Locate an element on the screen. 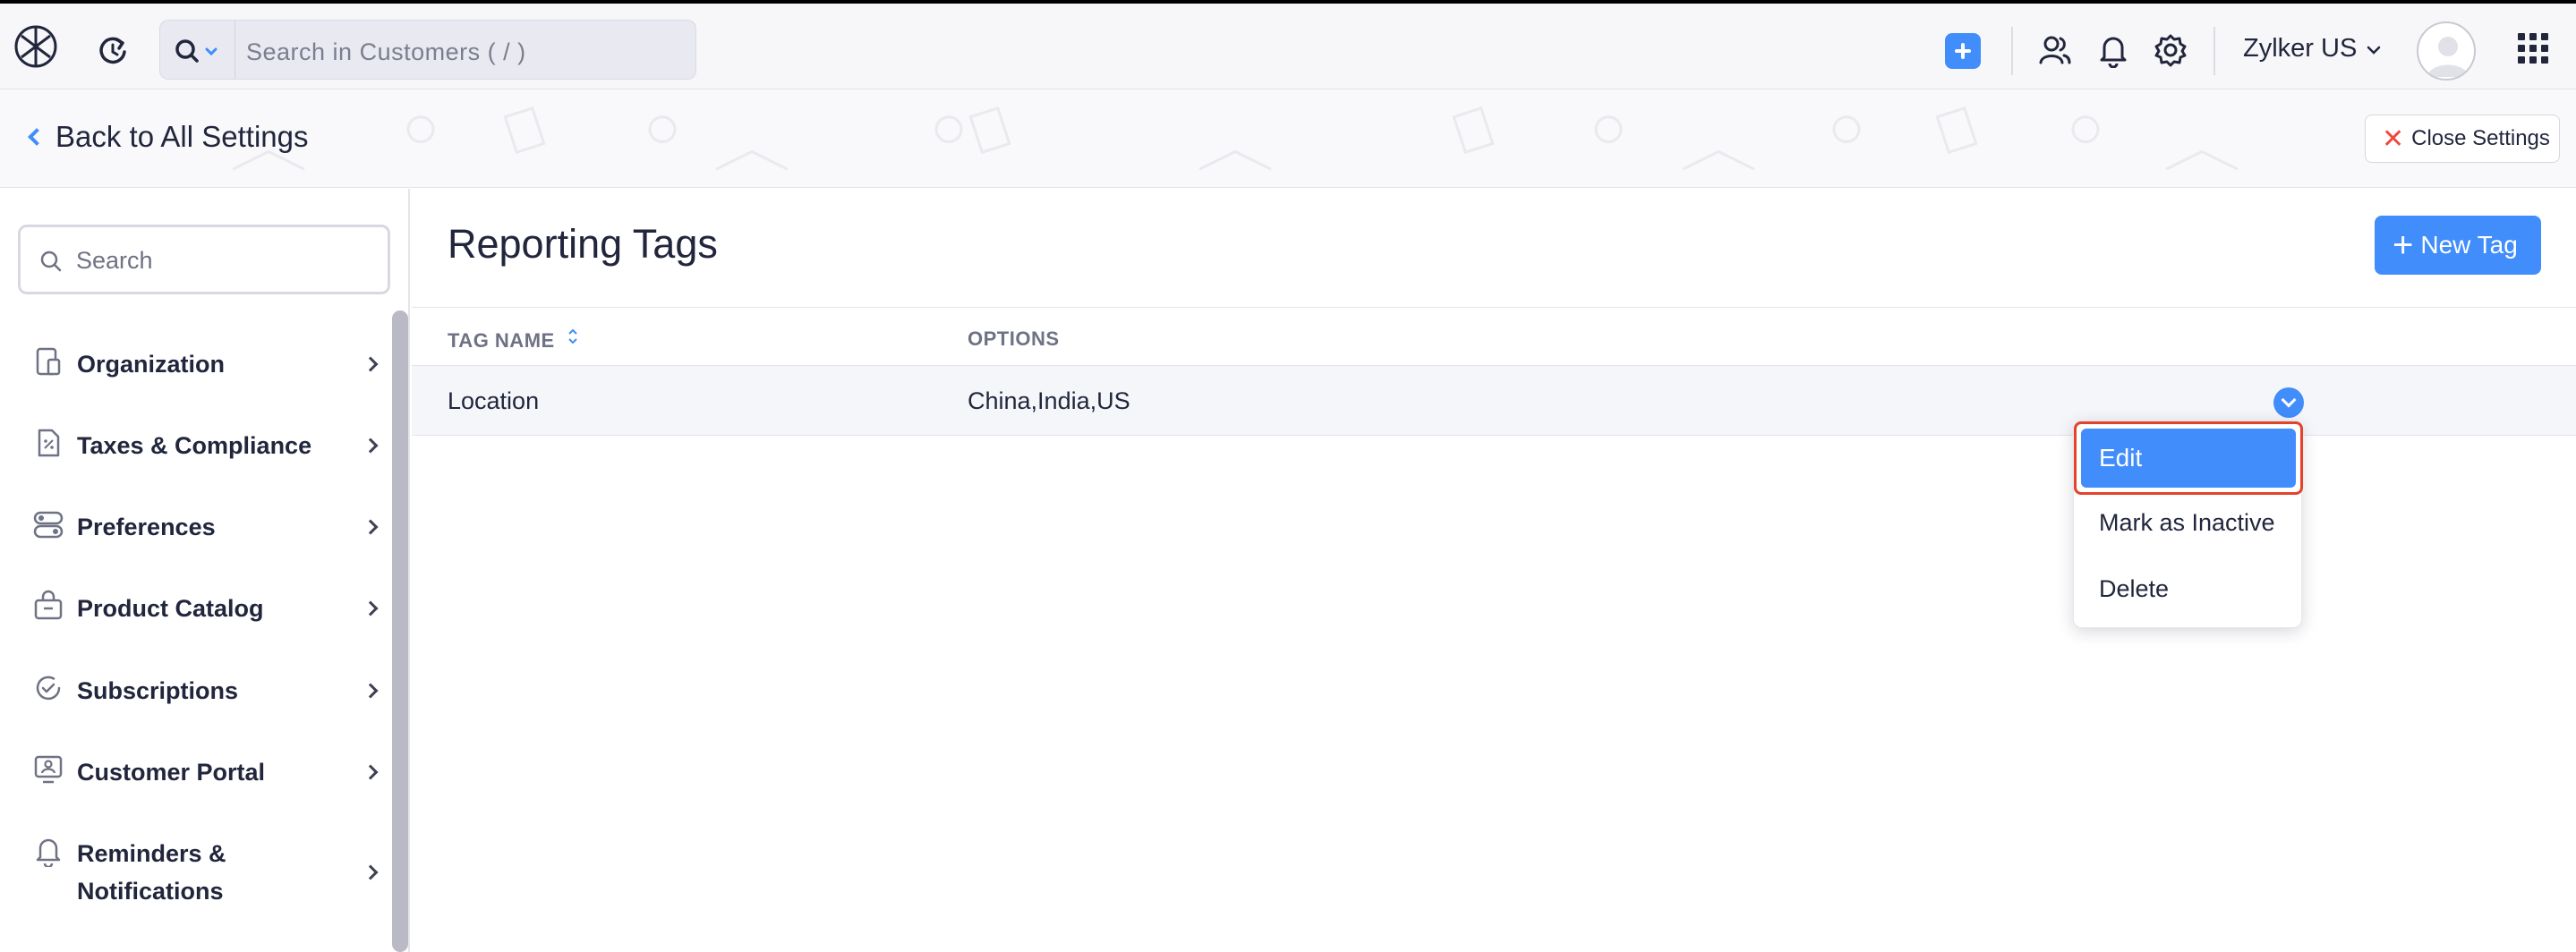  tax-document-icon is located at coordinates (49, 443).